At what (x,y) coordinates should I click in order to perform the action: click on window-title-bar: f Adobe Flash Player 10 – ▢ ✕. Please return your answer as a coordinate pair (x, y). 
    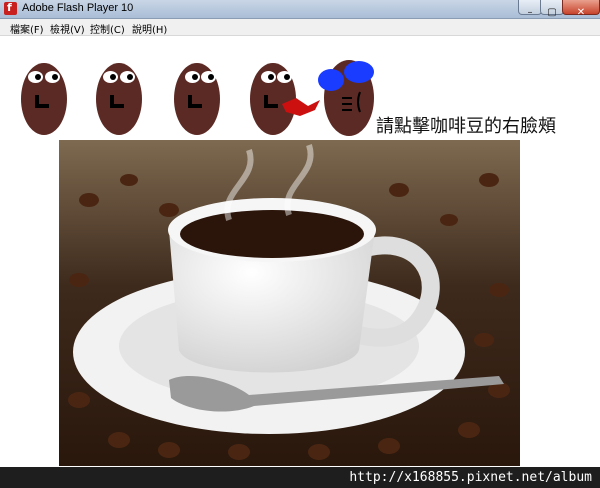
    Looking at the image, I should click on (300, 9).